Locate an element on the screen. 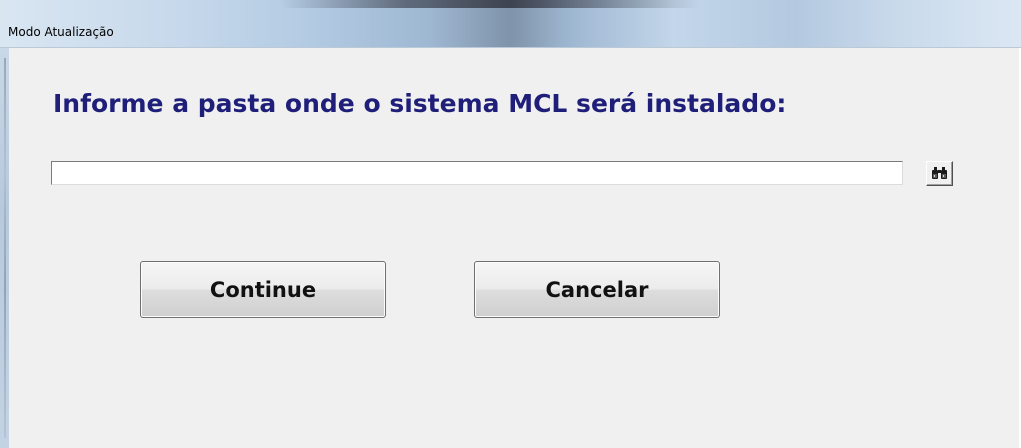 This screenshot has height=448, width=1021. window-left-border is located at coordinates (4, 248).